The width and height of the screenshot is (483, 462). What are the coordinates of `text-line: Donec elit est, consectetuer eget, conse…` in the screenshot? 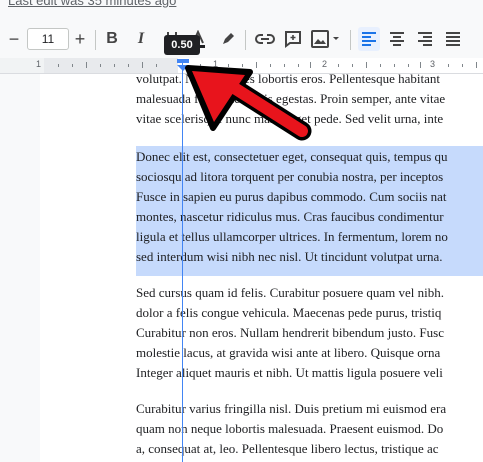 It's located at (292, 156).